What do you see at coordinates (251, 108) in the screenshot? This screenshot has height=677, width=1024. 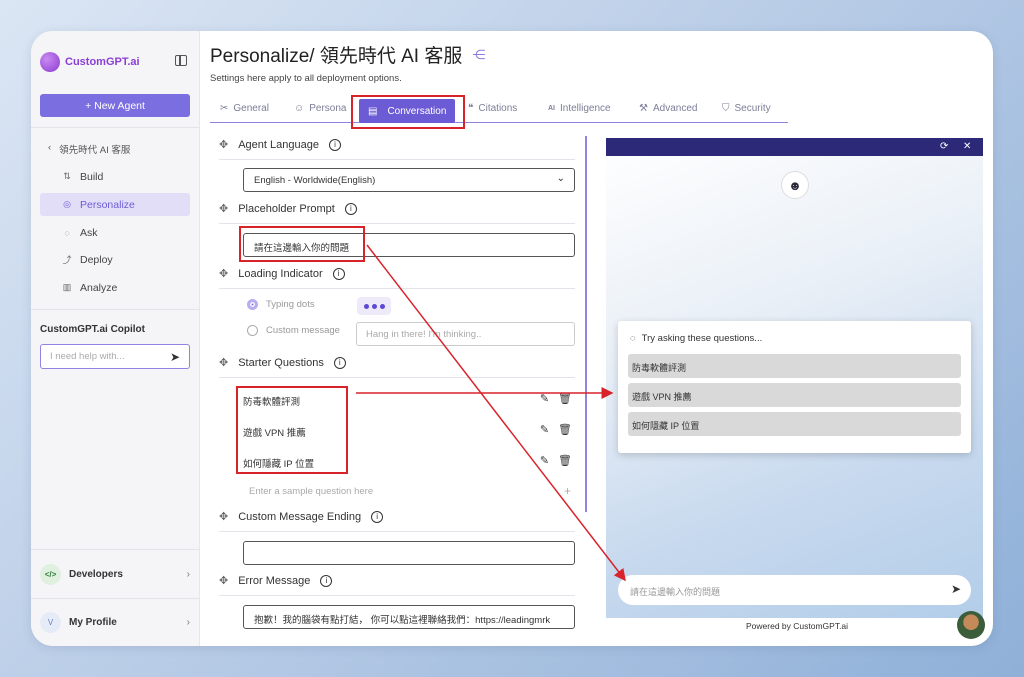 I see `tab-label: General` at bounding box center [251, 108].